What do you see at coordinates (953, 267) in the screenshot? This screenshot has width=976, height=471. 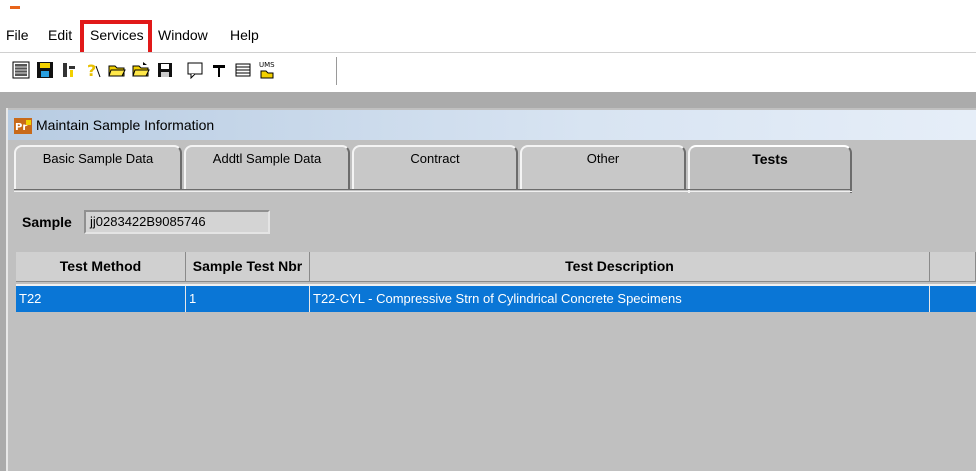 I see `column-header-filler` at bounding box center [953, 267].